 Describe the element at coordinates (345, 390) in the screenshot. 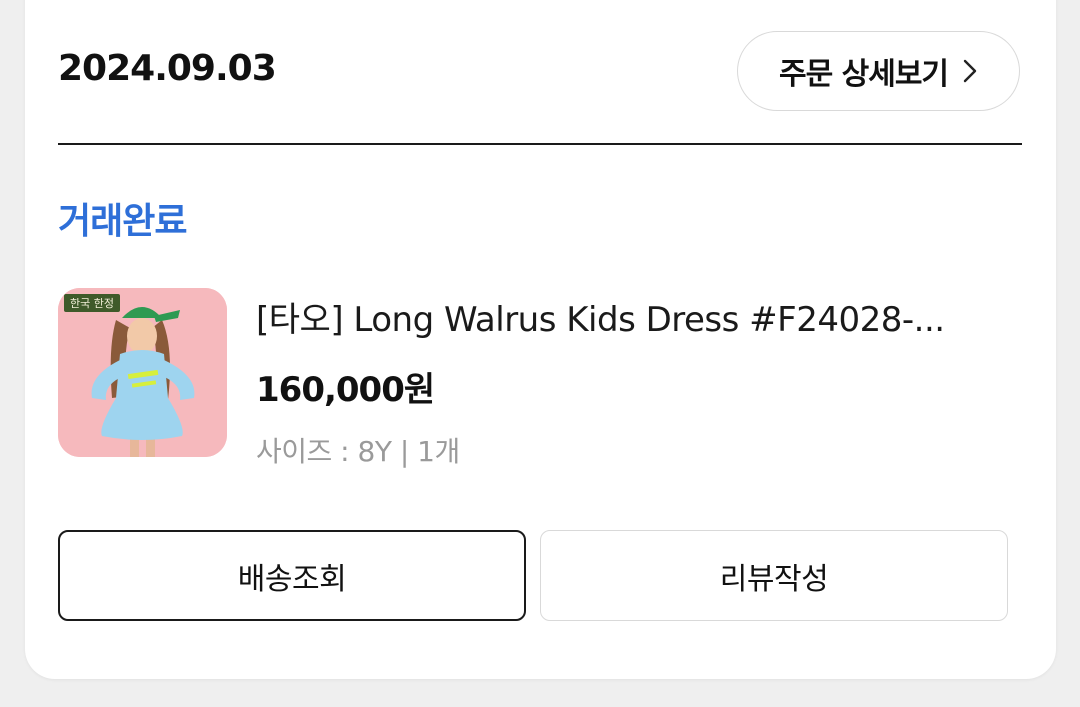

I see `product-price: 160,000원` at that location.